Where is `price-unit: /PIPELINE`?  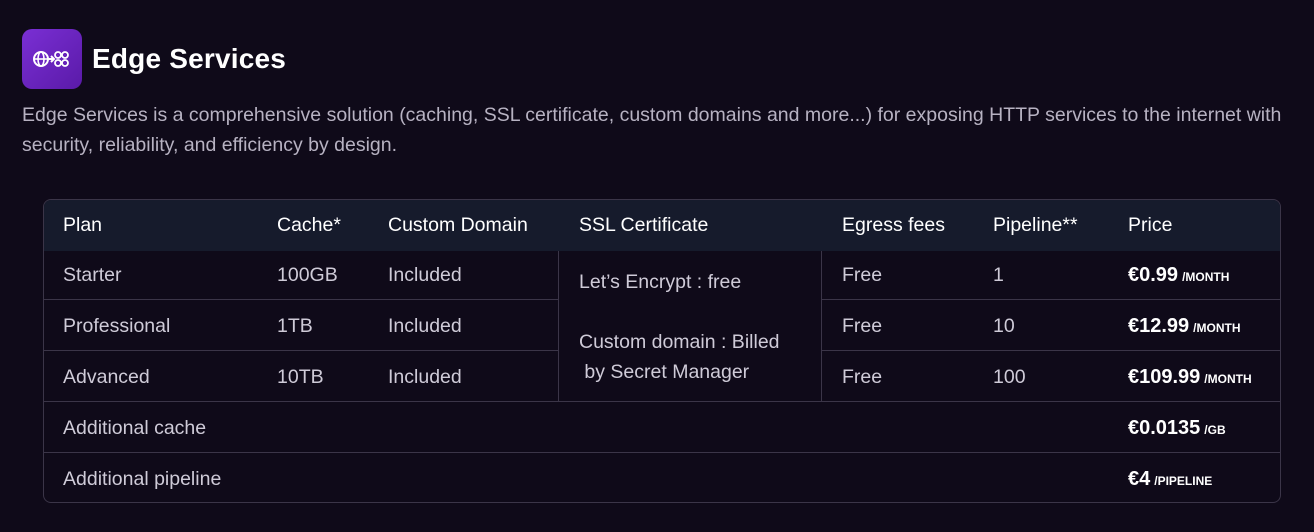 price-unit: /PIPELINE is located at coordinates (1183, 481).